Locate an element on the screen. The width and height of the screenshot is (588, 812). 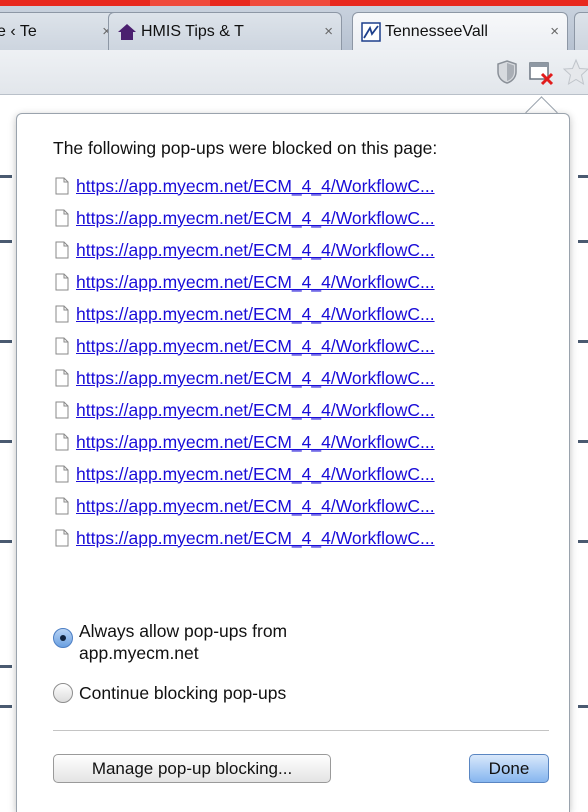
tab-3: TennesseeVall × is located at coordinates (460, 31).